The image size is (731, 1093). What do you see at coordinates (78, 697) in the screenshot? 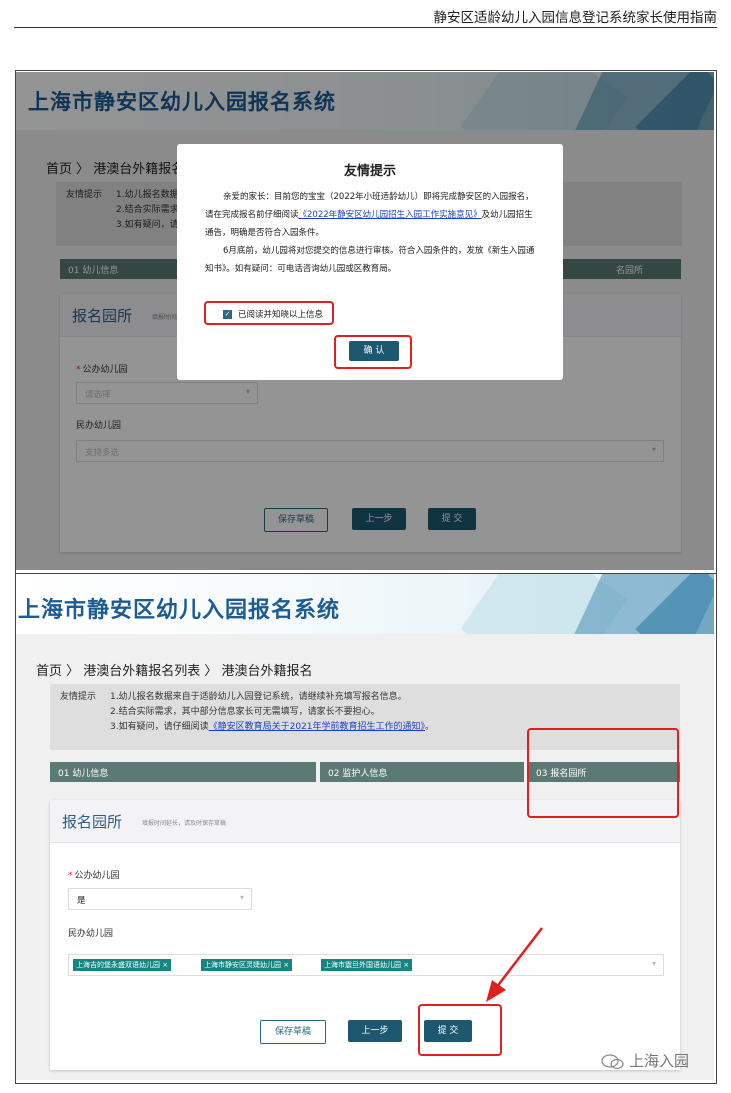
I see `notice-label: 友情提示` at bounding box center [78, 697].